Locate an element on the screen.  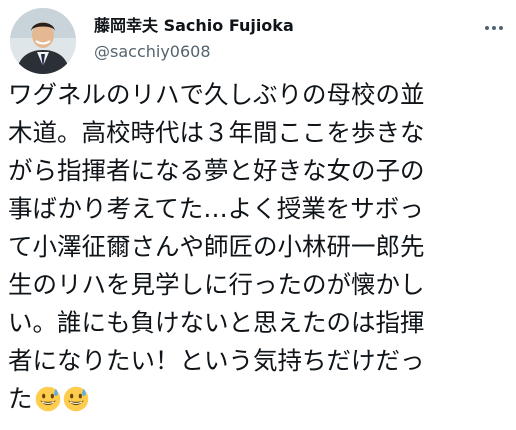
tweet-text-line: い。誰にも負けないと思えたのは指揮 is located at coordinates (216, 322).